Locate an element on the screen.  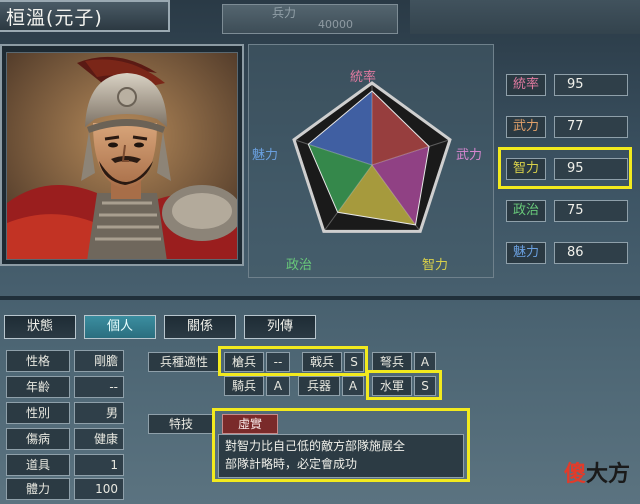
tab-relations: 關係 is located at coordinates (200, 327).